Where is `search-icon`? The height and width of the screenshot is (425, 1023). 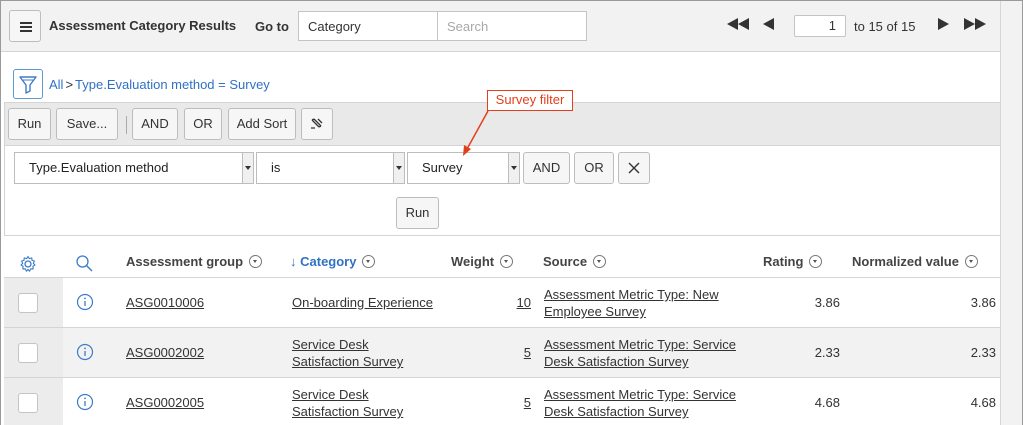 search-icon is located at coordinates (84, 263).